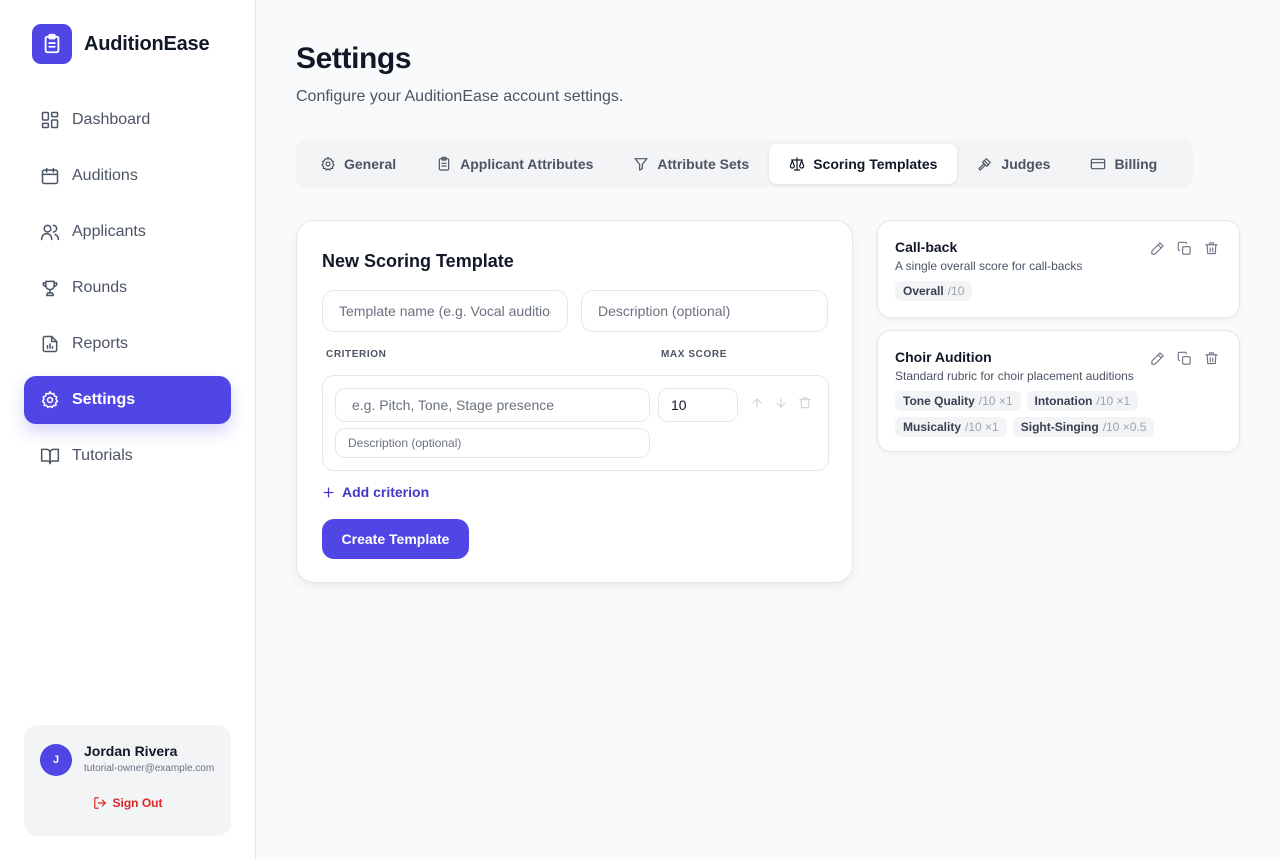 Image resolution: width=1280 pixels, height=860 pixels. I want to click on trophy-icon, so click(50, 288).